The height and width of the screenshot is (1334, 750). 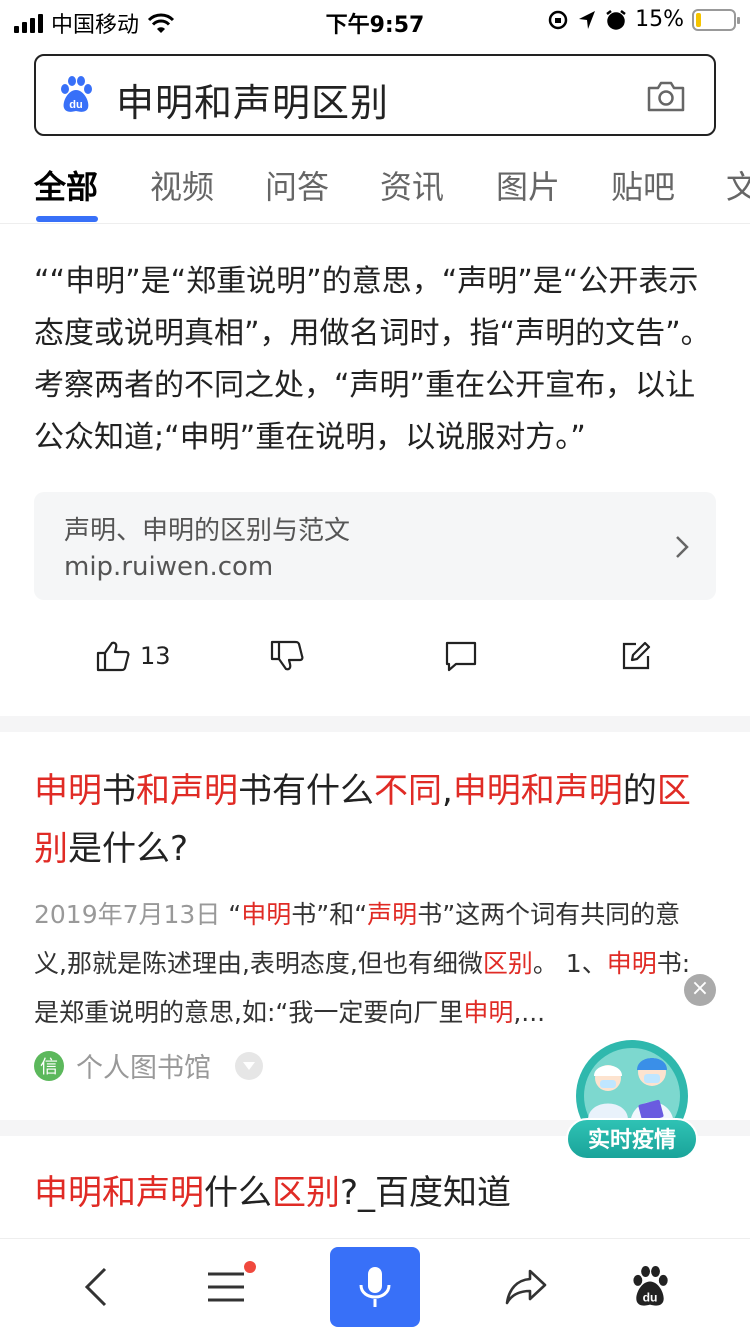 What do you see at coordinates (375, 546) in the screenshot?
I see `answer-source-link: 声明、申明的区别与范文 mip.ruiwen.com` at bounding box center [375, 546].